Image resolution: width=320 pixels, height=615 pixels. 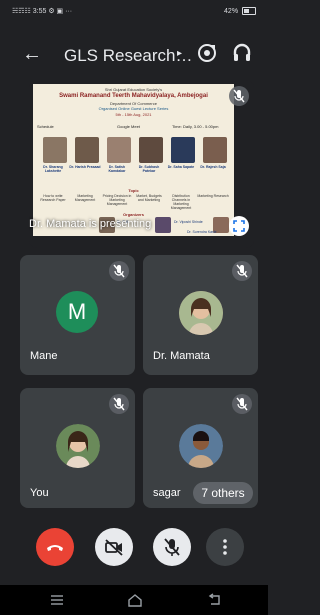 What do you see at coordinates (133, 114) in the screenshot?
I see `slide-dates: 5th - 15th Aug, 2021` at bounding box center [133, 114].